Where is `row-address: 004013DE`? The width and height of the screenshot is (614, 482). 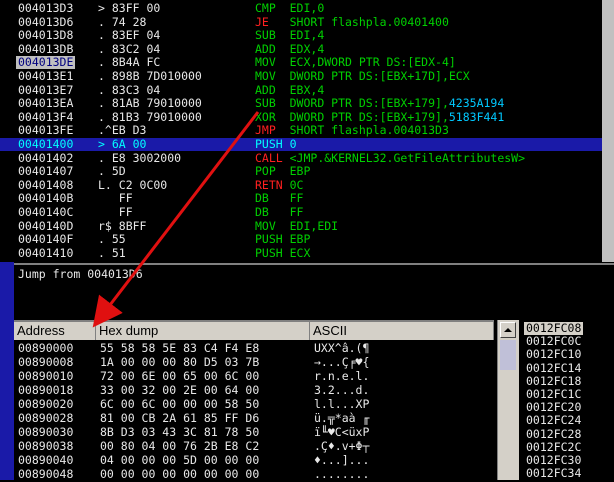 row-address: 004013DE is located at coordinates (46, 62).